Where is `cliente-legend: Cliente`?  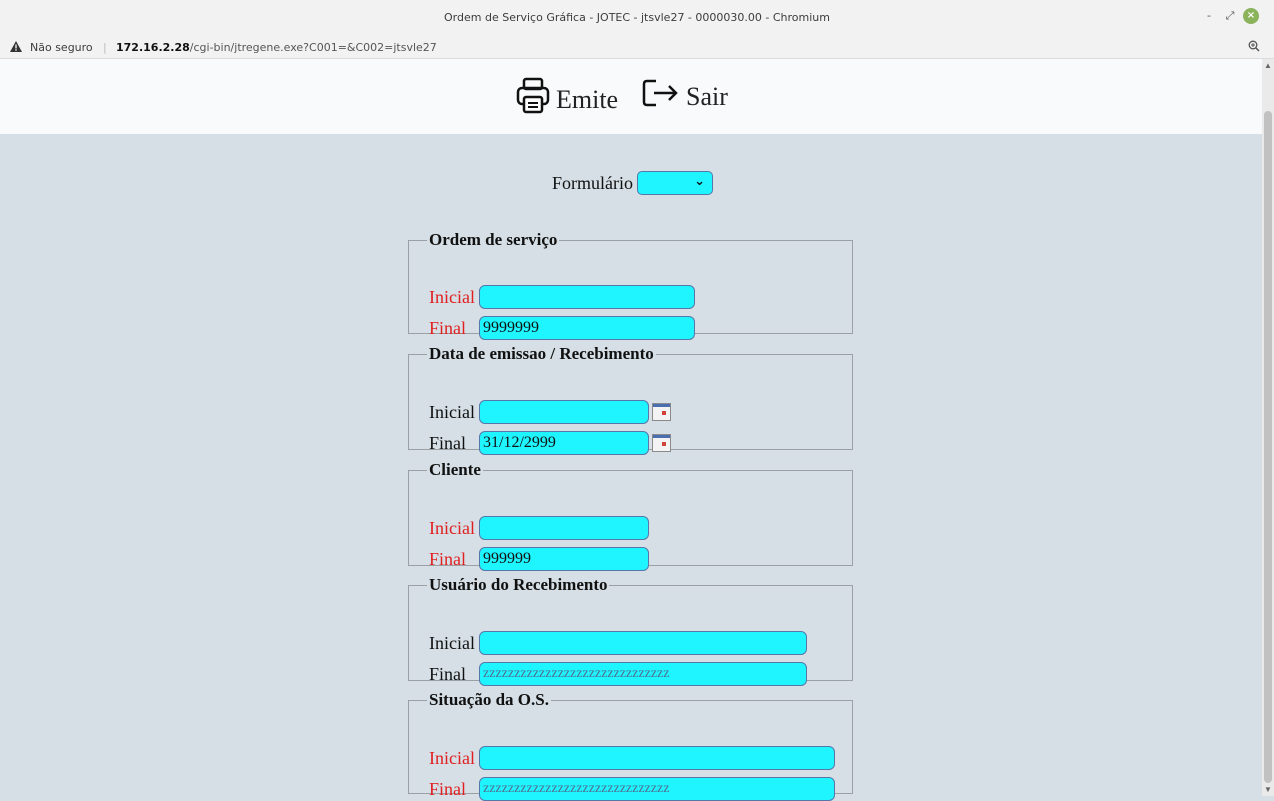 cliente-legend: Cliente is located at coordinates (455, 469).